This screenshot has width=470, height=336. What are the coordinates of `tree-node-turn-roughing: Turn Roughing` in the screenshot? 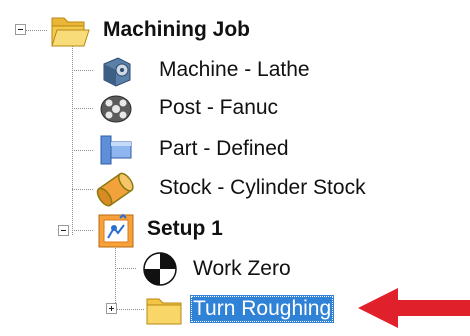 It's located at (262, 309).